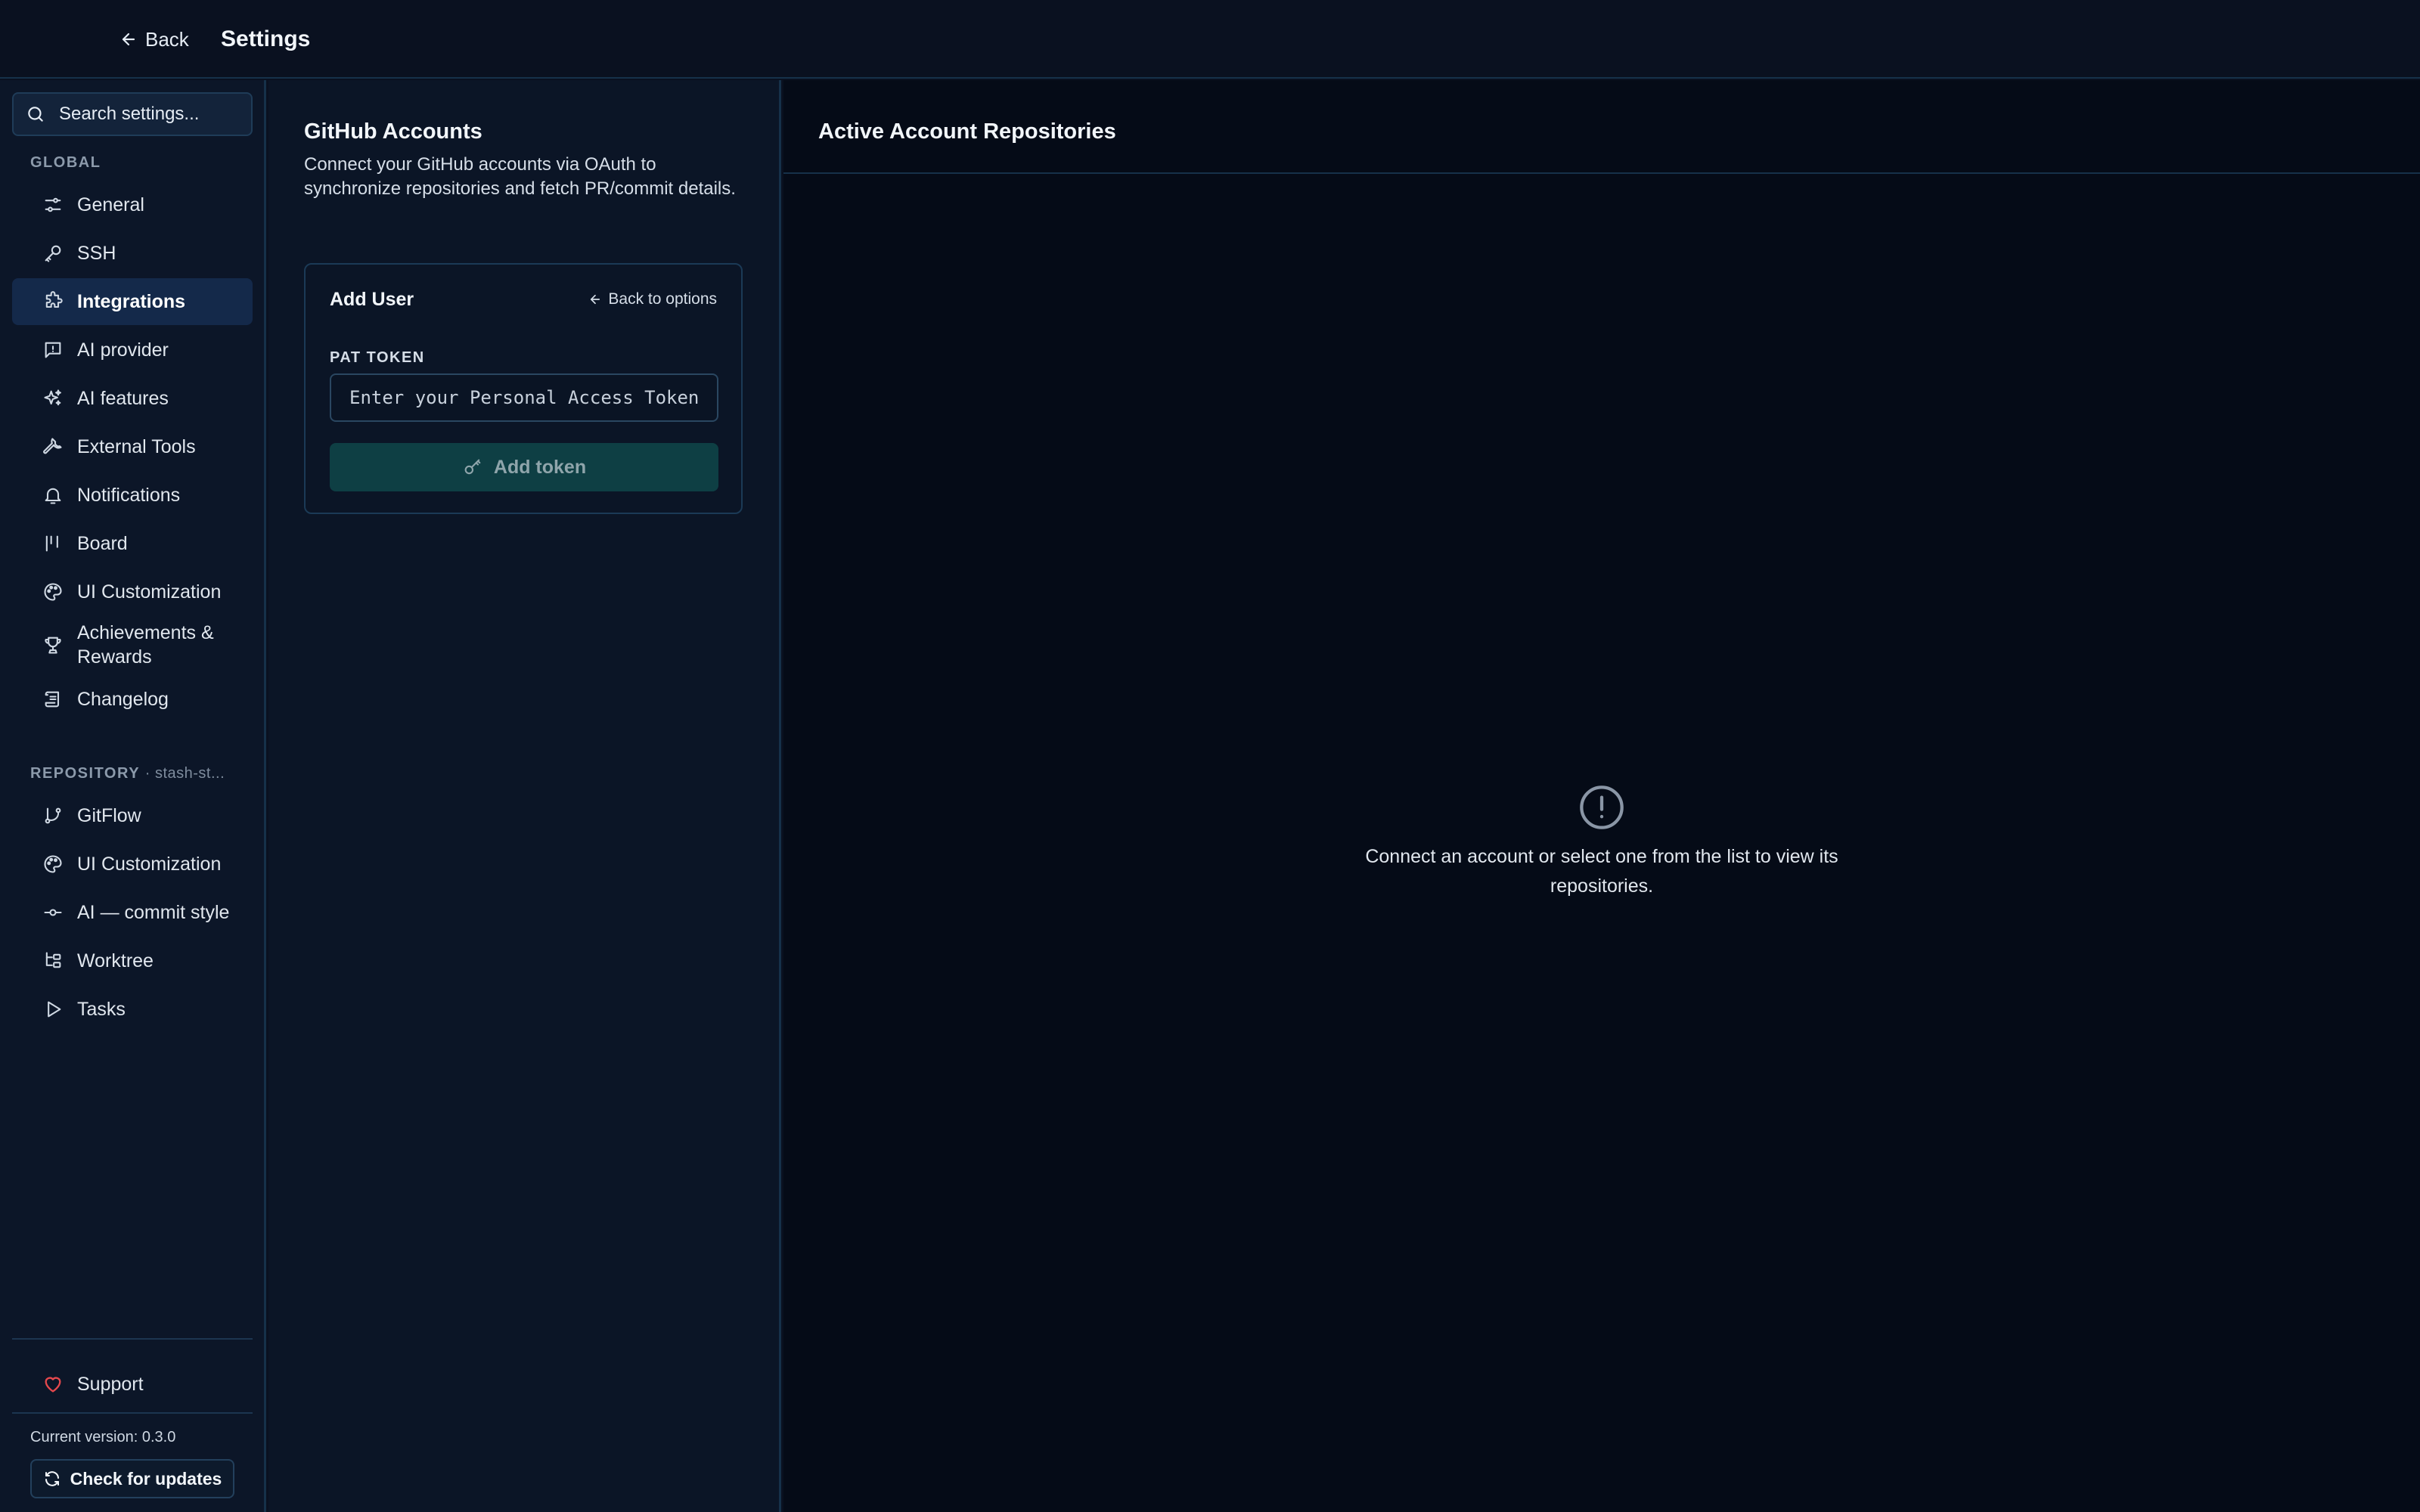  Describe the element at coordinates (132, 1009) in the screenshot. I see `sidebar-item-tasks: Tasks` at that location.